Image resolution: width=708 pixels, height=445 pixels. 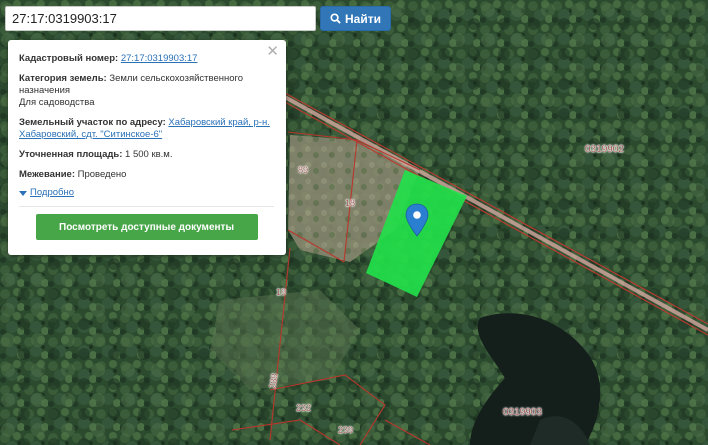 What do you see at coordinates (63, 78) in the screenshot?
I see `category-label: Категория земель:` at bounding box center [63, 78].